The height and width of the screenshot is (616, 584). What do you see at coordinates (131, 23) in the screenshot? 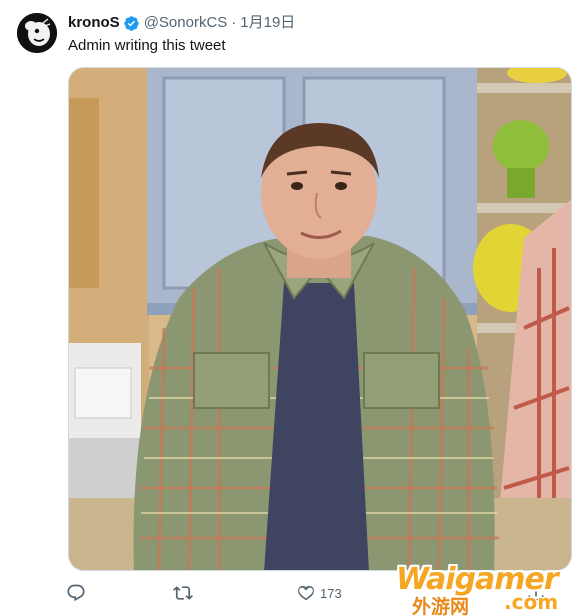
I see `verified-badge-icon` at bounding box center [131, 23].